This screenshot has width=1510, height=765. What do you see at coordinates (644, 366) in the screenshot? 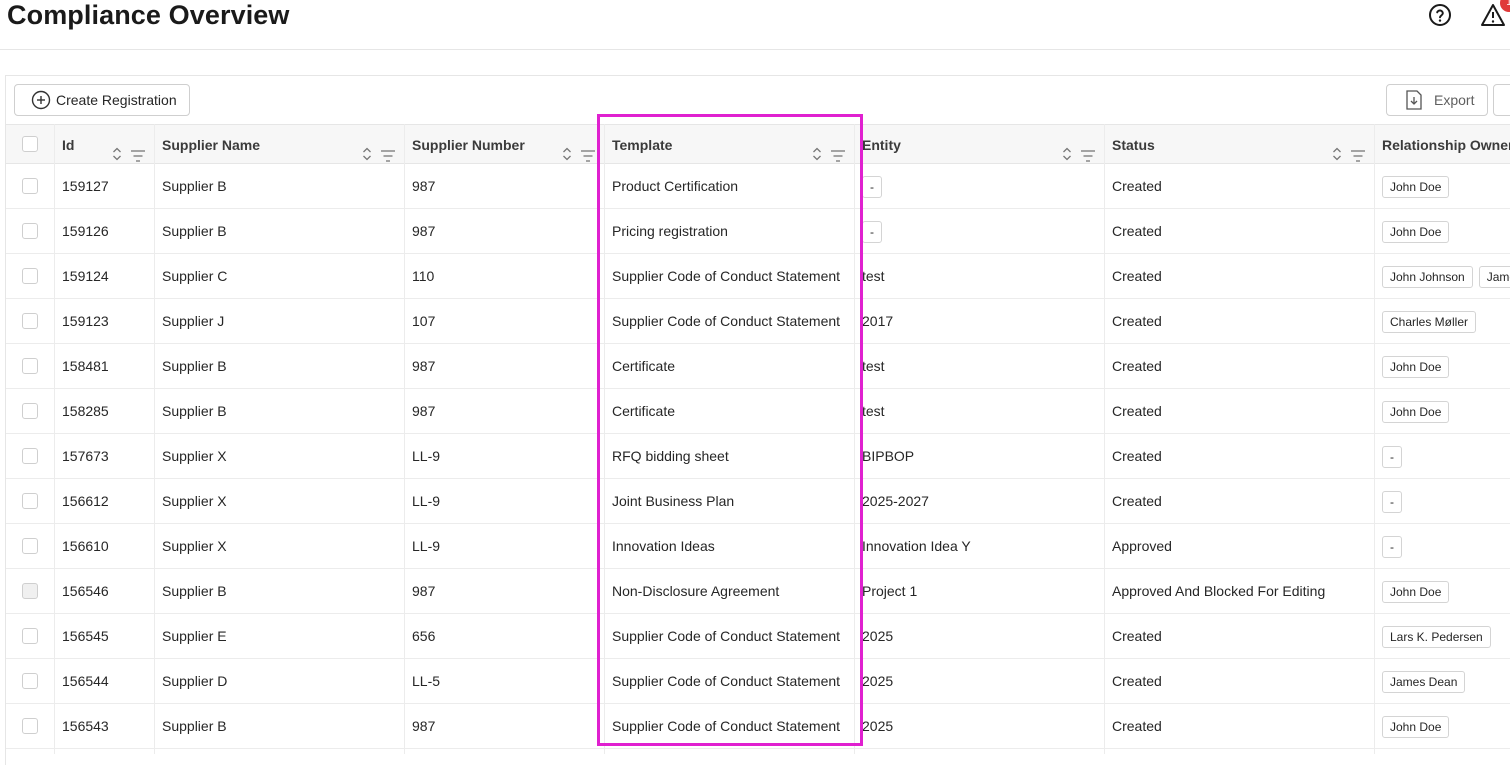
I see `cell-template: Certificate` at bounding box center [644, 366].